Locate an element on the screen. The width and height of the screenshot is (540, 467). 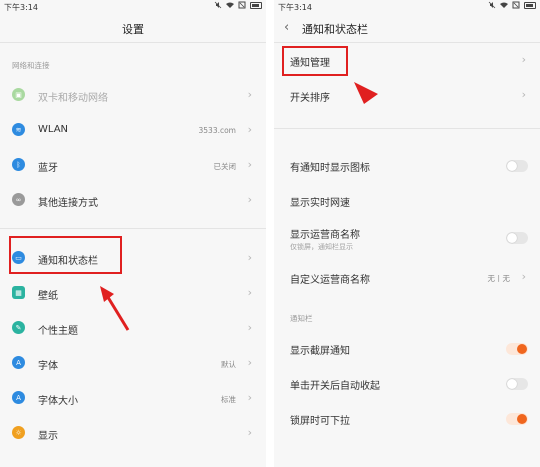
display-icon: ☼ is located at coordinates (18, 432).